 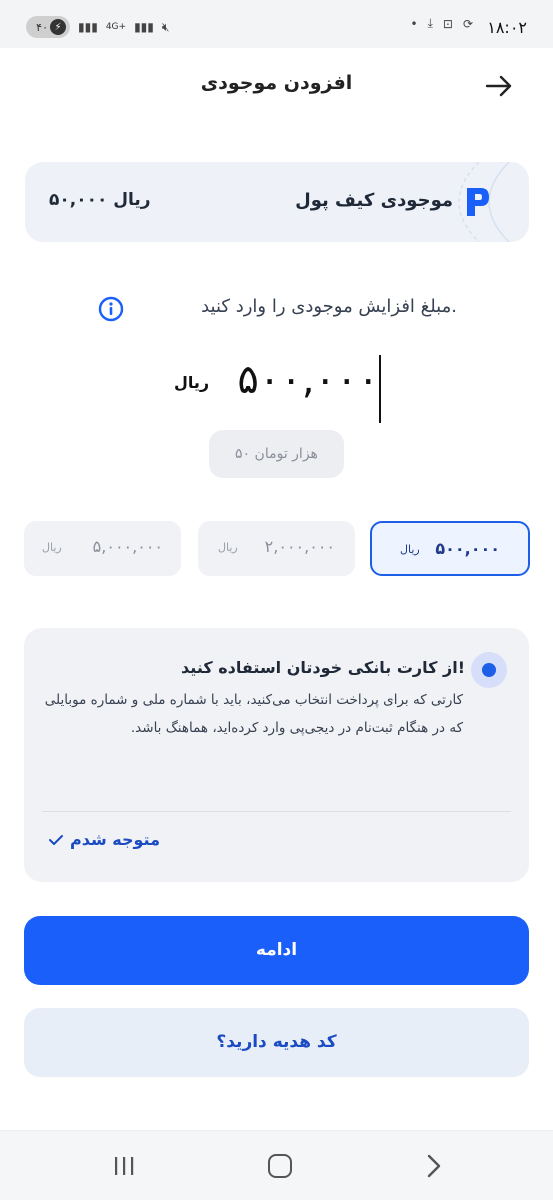 I want to click on digipay-logo-icon, so click(x=478, y=202).